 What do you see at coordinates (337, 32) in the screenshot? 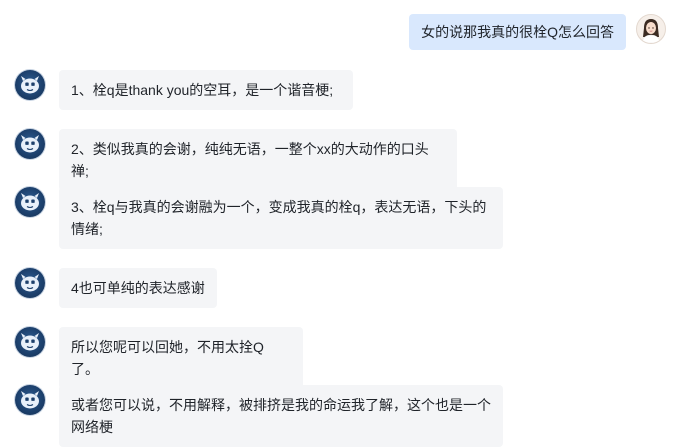
I see `user-message-row: 女的说那我真的很栓Q怎么回答` at bounding box center [337, 32].